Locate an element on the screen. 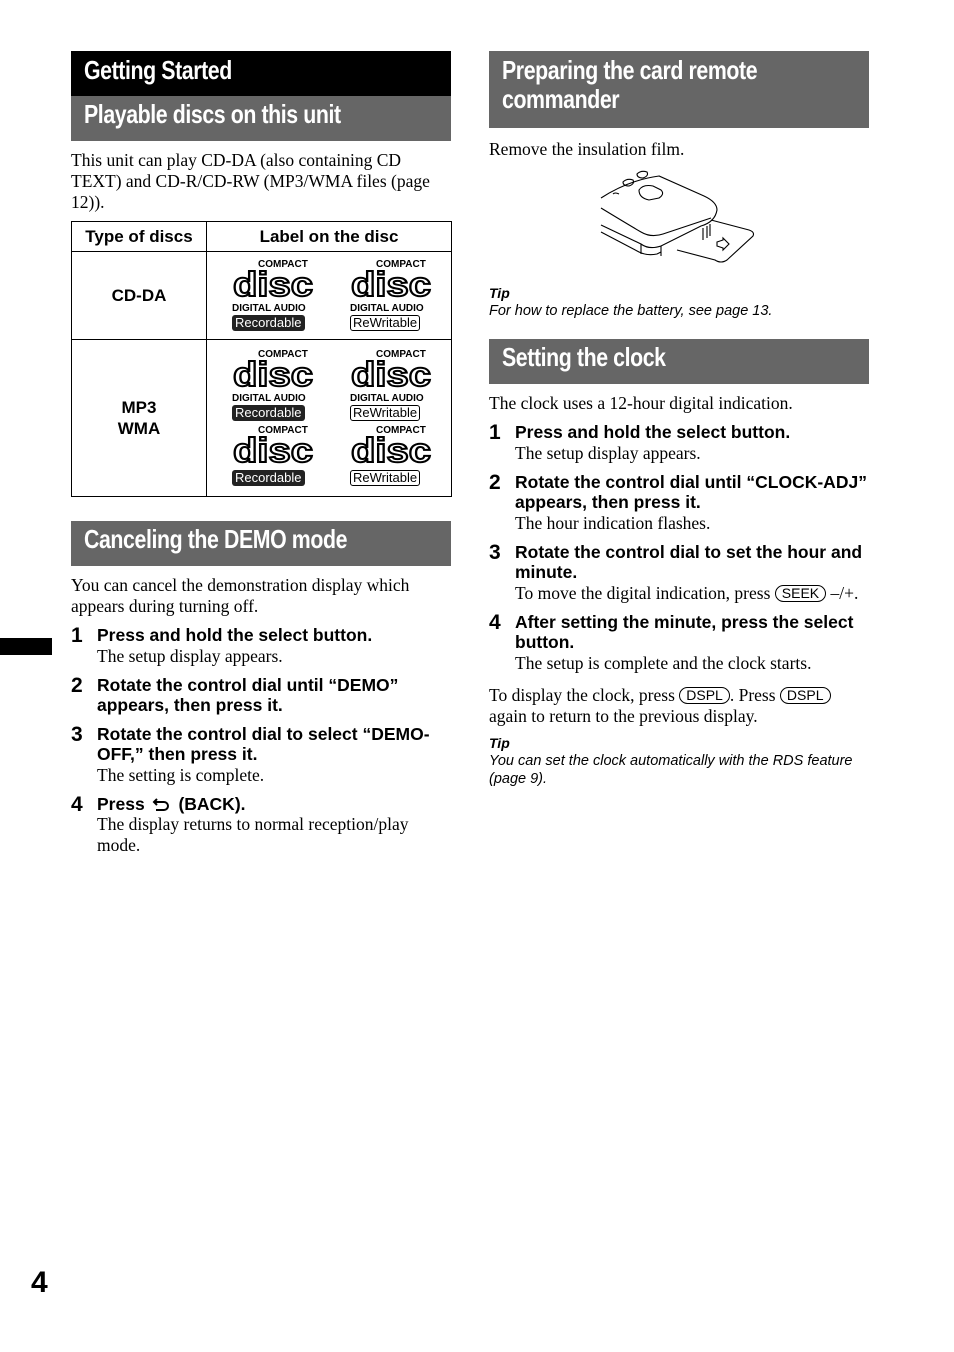  disc-type-label: MP3 is located at coordinates (139, 407).